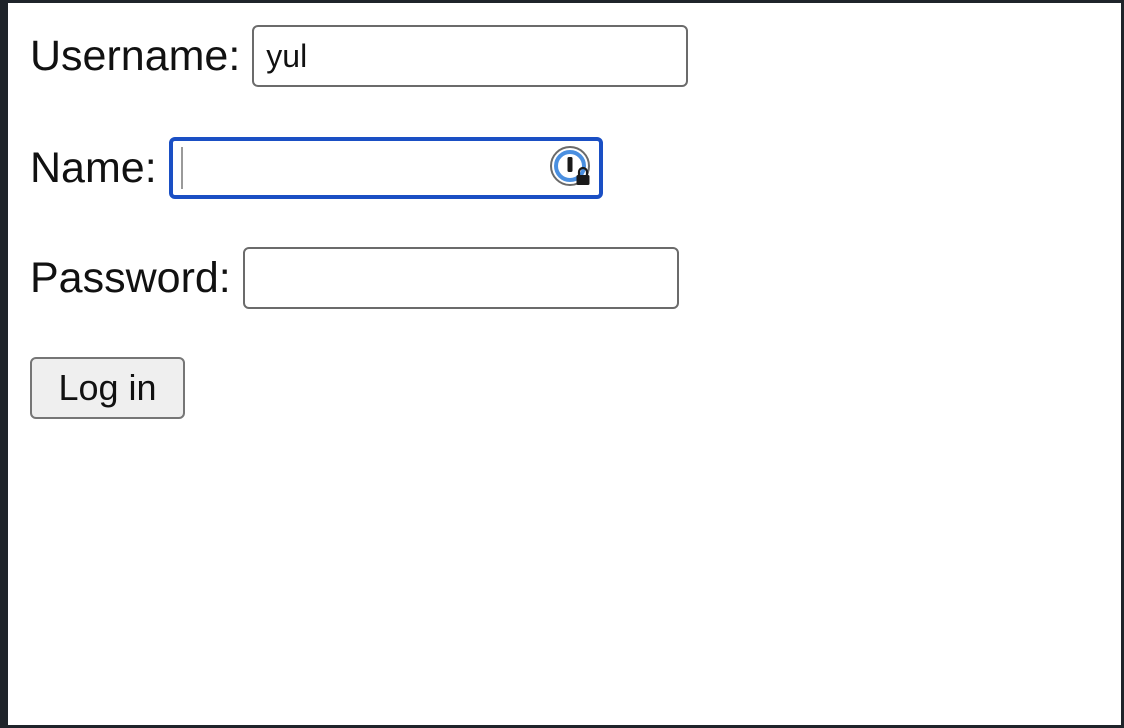 The width and height of the screenshot is (1124, 728). I want to click on text-caret, so click(181, 168).